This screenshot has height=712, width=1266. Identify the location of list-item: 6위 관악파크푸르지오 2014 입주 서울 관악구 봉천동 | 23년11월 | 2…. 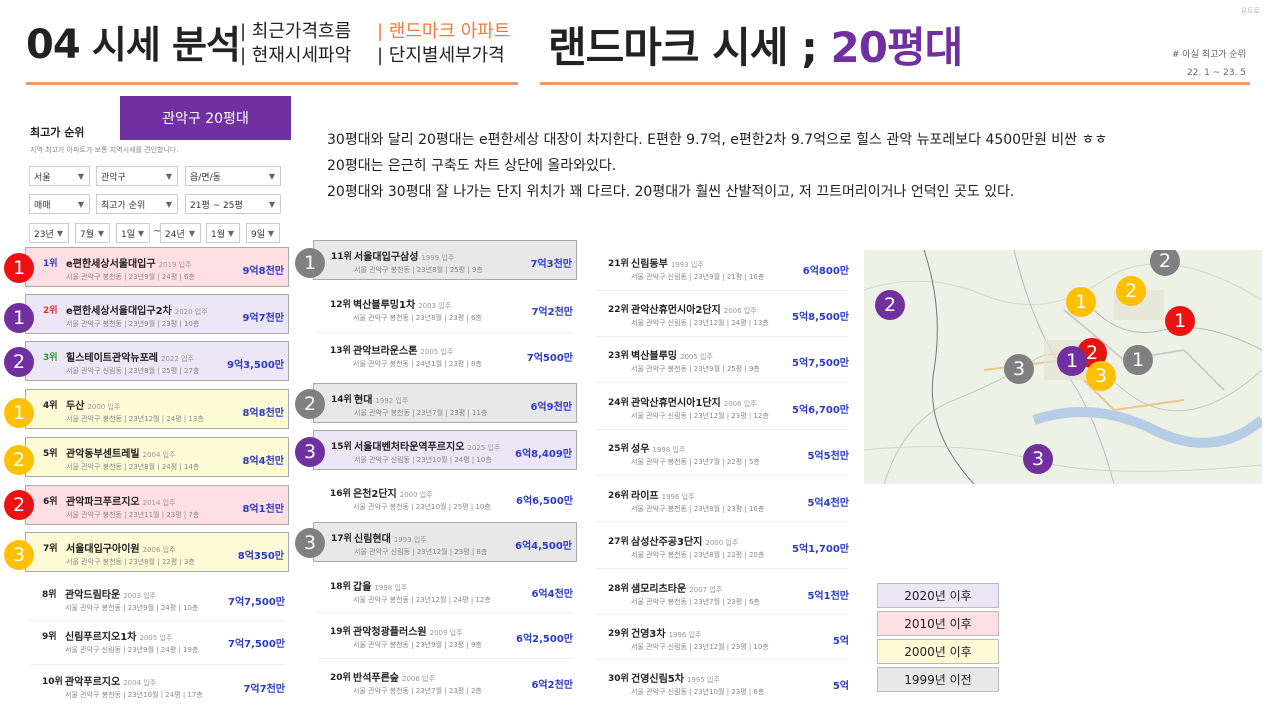
(157, 505).